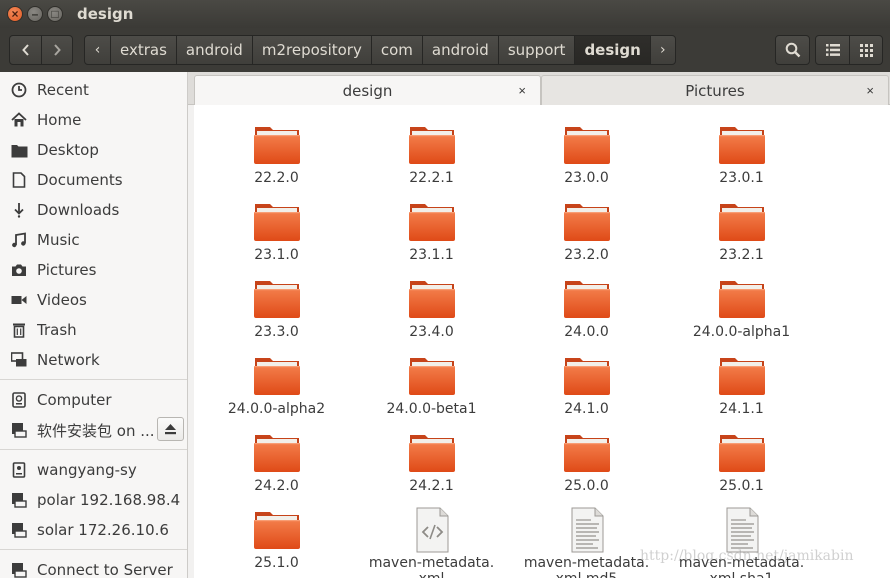  Describe the element at coordinates (741, 409) in the screenshot. I see `file-name: 24.1.1` at that location.